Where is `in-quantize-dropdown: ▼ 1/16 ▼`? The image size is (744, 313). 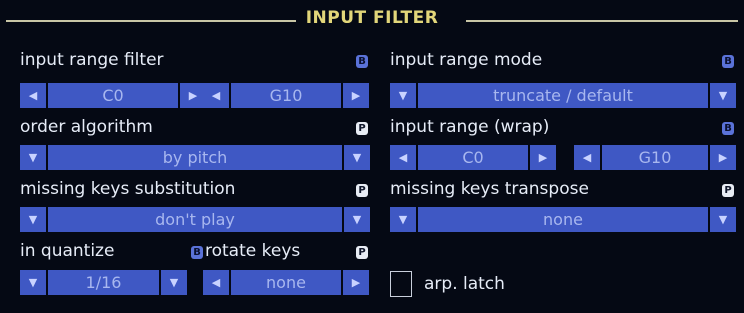 in-quantize-dropdown: ▼ 1/16 ▼ is located at coordinates (103, 282).